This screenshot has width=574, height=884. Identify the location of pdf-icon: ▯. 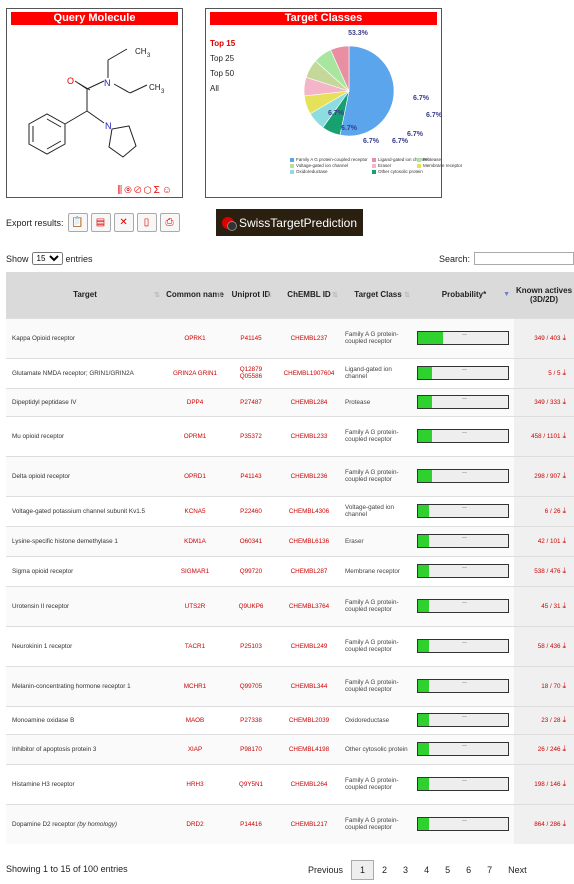
(146, 222).